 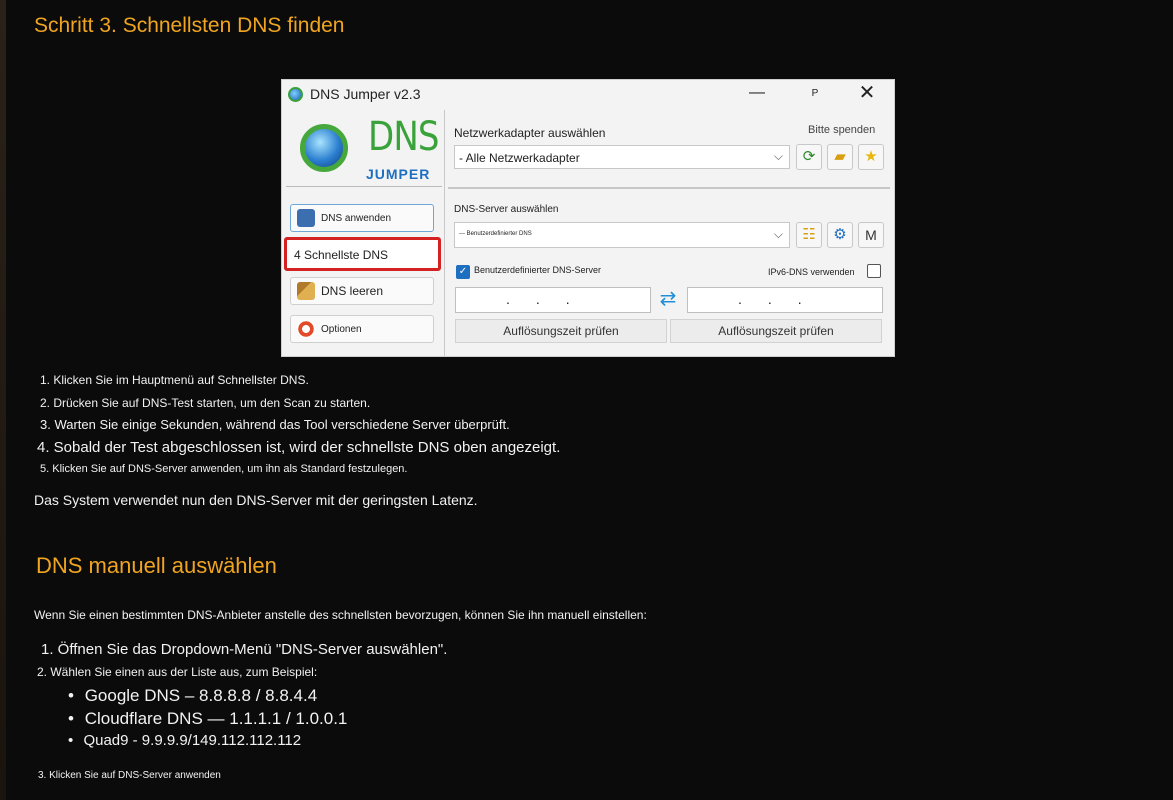 I want to click on section-heading-fastest-dns: Schritt 3. Schnellsten DNS finden, so click(x=189, y=25).